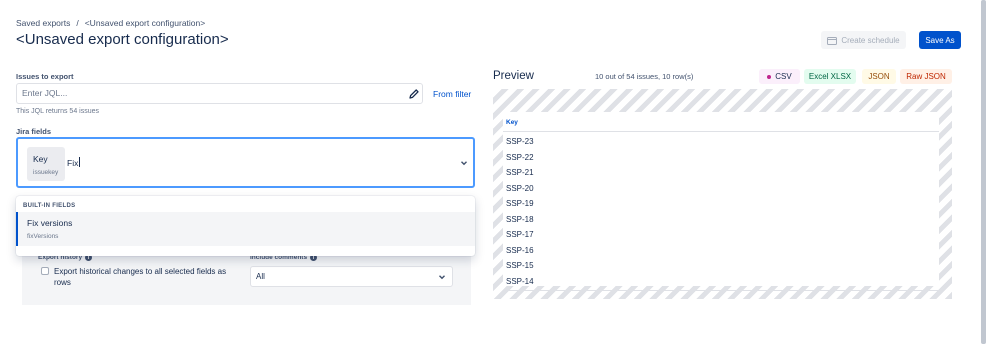 The width and height of the screenshot is (998, 344). I want to click on text-caret, so click(80, 162).